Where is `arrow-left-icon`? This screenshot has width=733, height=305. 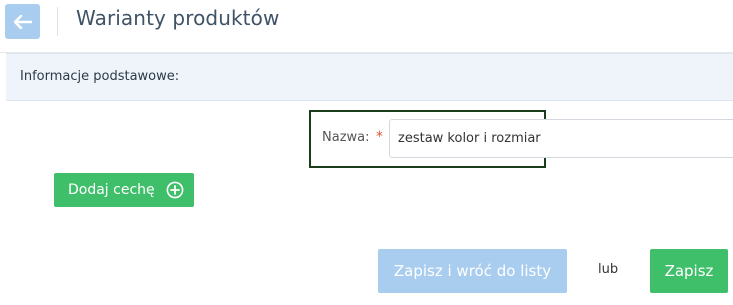 arrow-left-icon is located at coordinates (22, 21).